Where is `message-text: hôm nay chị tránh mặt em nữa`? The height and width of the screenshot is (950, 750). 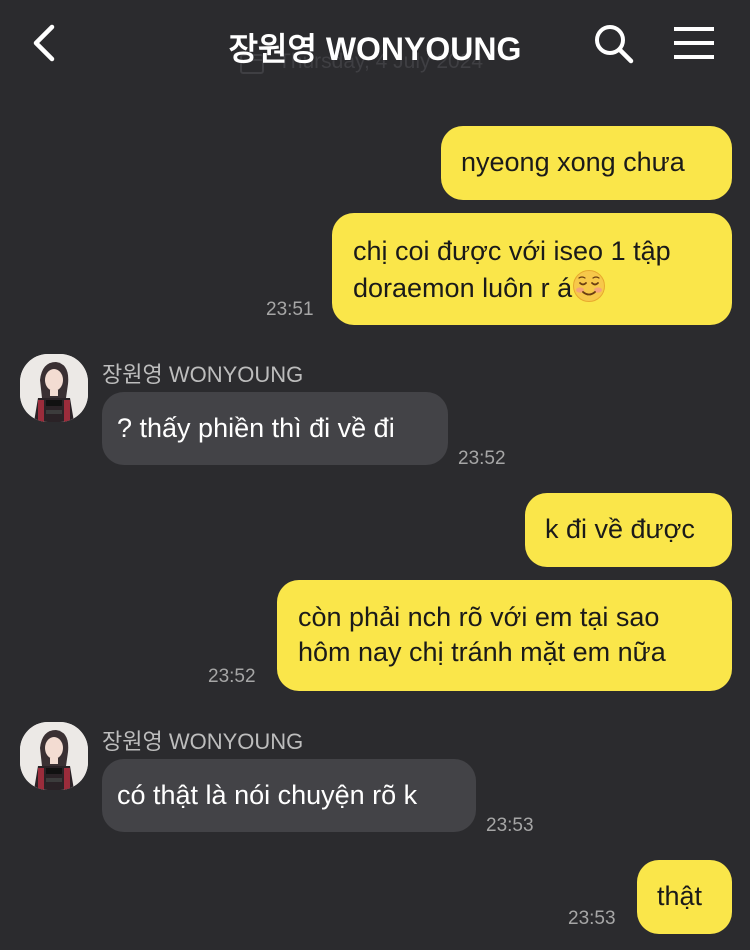 message-text: hôm nay chị tránh mặt em nữa is located at coordinates (482, 652).